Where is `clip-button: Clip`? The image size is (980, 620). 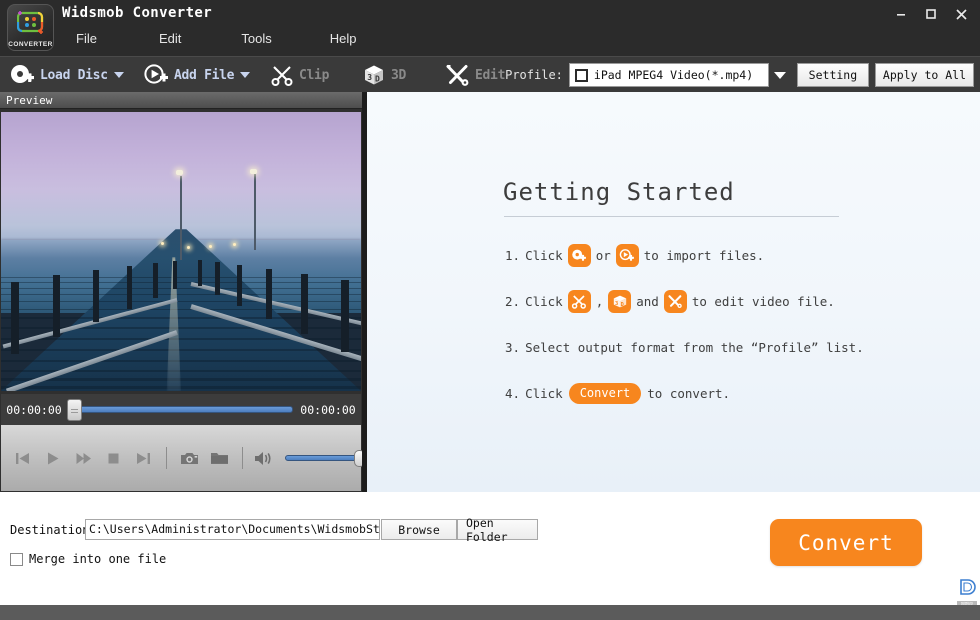
clip-button: Clip is located at coordinates (299, 75).